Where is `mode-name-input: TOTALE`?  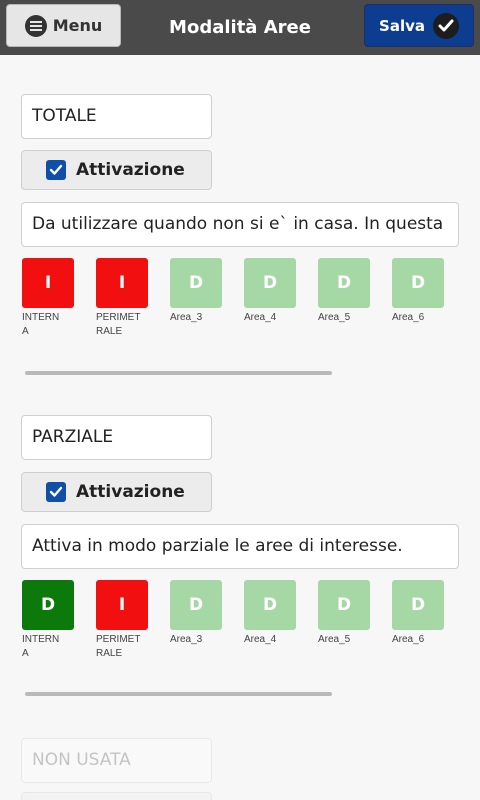
mode-name-input: TOTALE is located at coordinates (116, 116).